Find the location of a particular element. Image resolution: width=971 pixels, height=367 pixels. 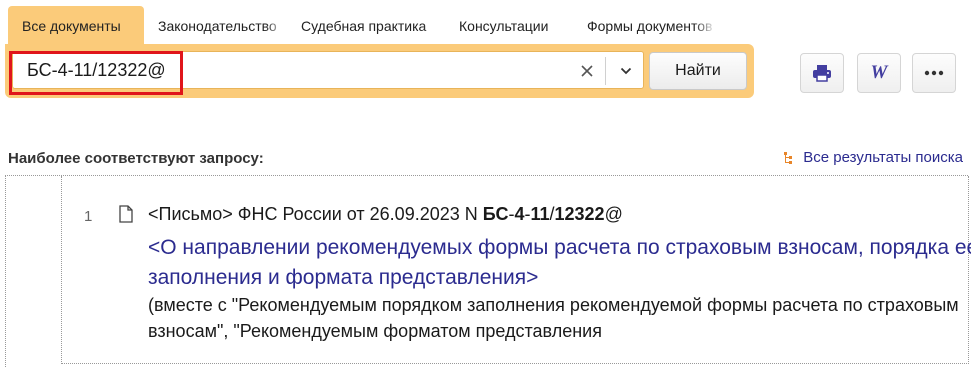

document-prefix: <Письмо> ФНС России от 26.09.2023 N is located at coordinates (315, 214).